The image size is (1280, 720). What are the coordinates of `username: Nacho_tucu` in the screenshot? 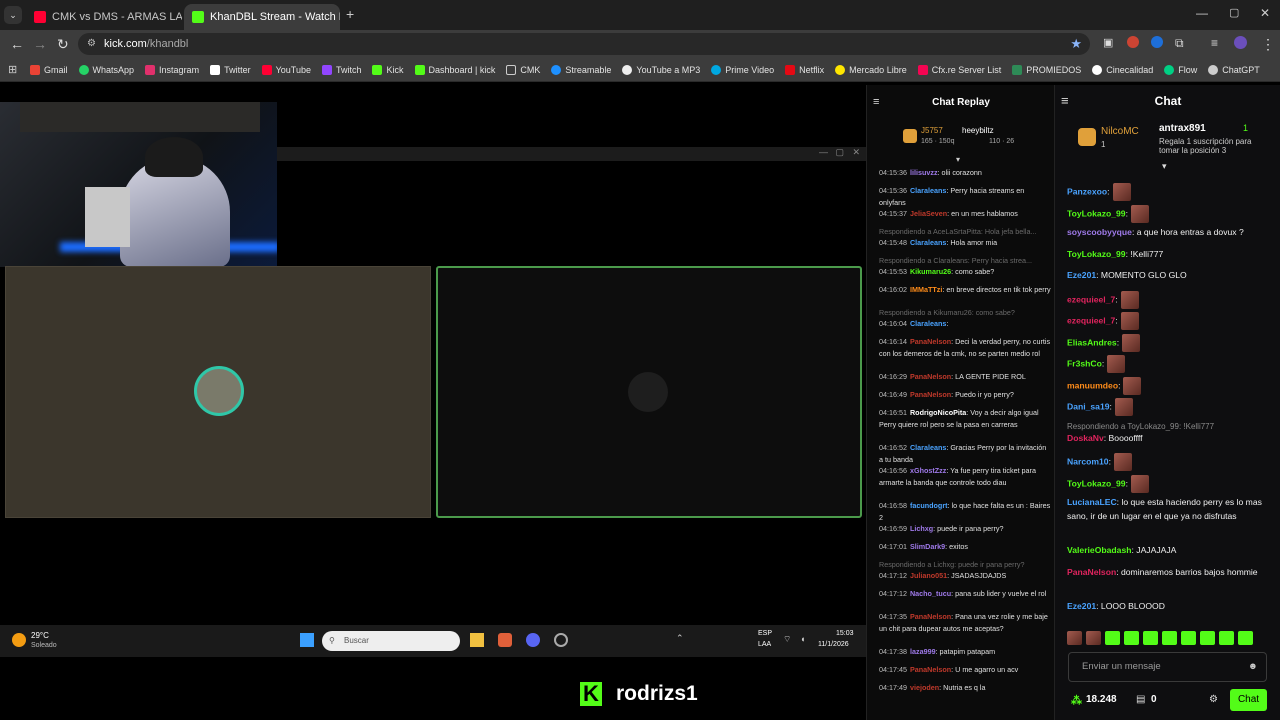 It's located at (930, 593).